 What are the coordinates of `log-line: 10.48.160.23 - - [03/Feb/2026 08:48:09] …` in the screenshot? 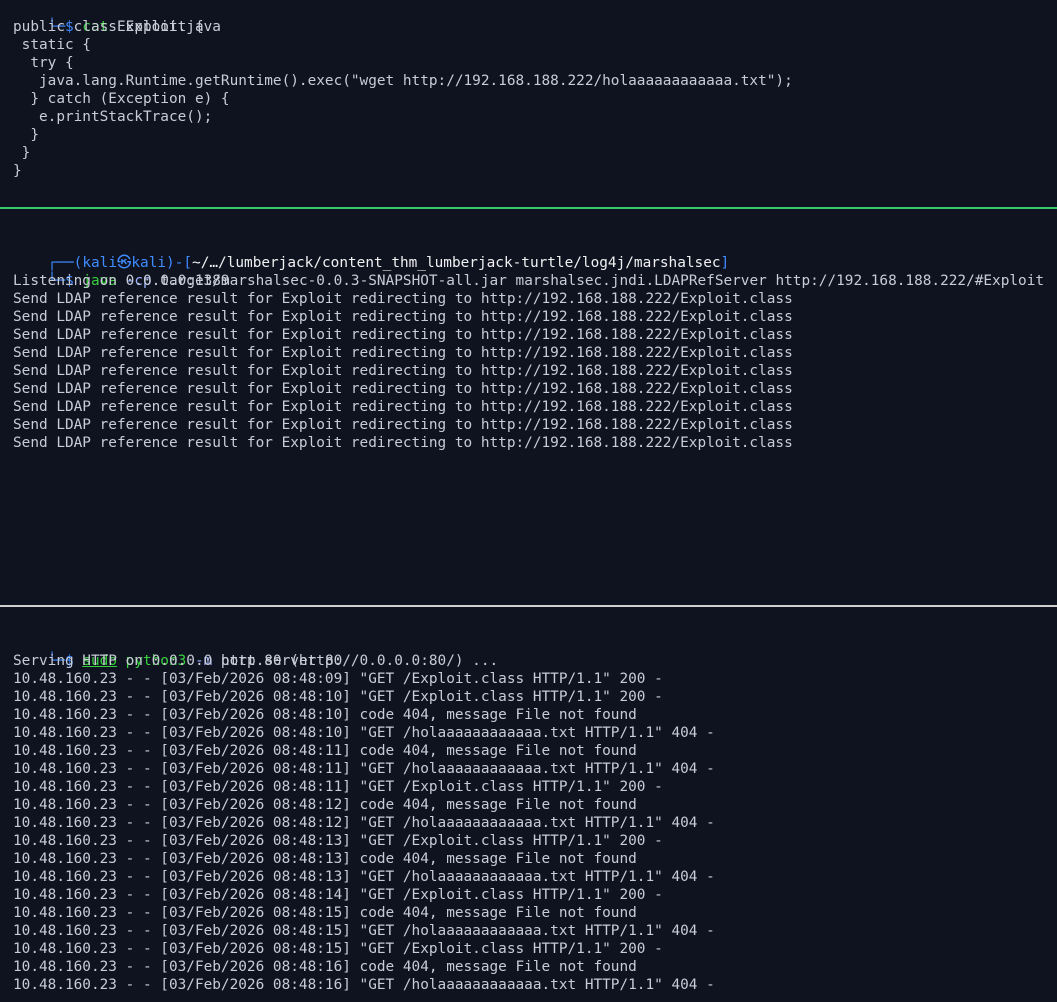 It's located at (338, 679).